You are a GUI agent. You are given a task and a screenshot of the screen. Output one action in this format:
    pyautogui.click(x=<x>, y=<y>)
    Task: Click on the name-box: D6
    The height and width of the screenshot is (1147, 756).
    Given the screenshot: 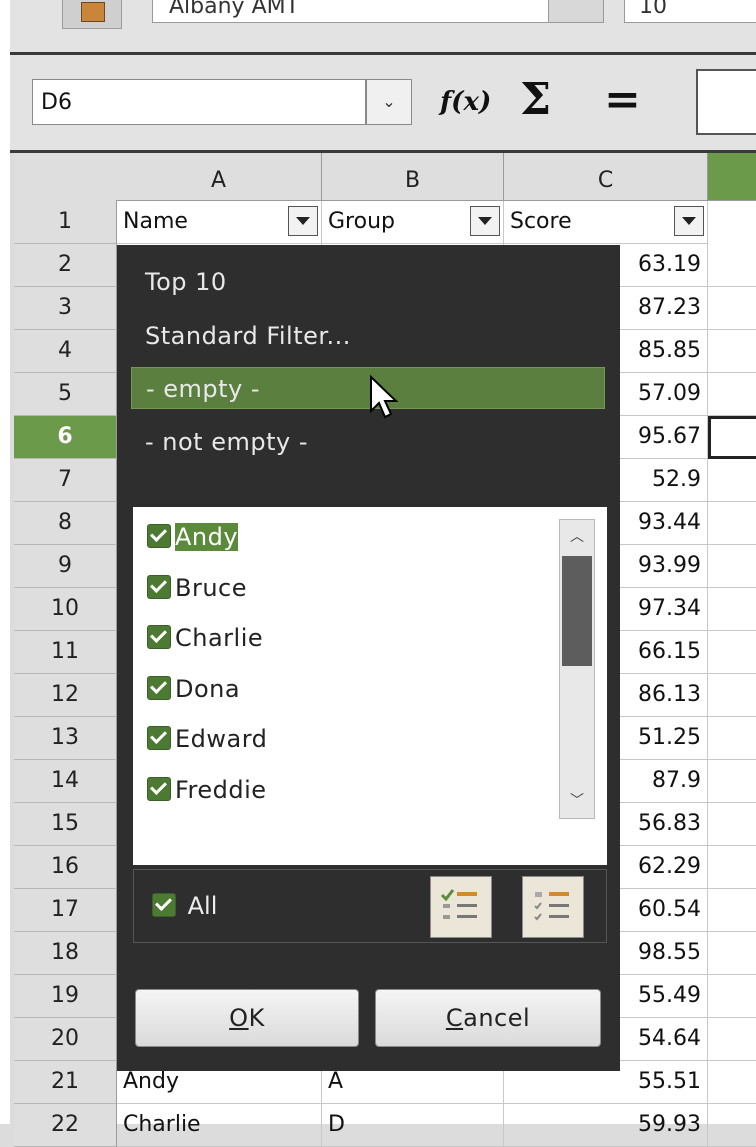 What is the action you would take?
    pyautogui.click(x=199, y=102)
    